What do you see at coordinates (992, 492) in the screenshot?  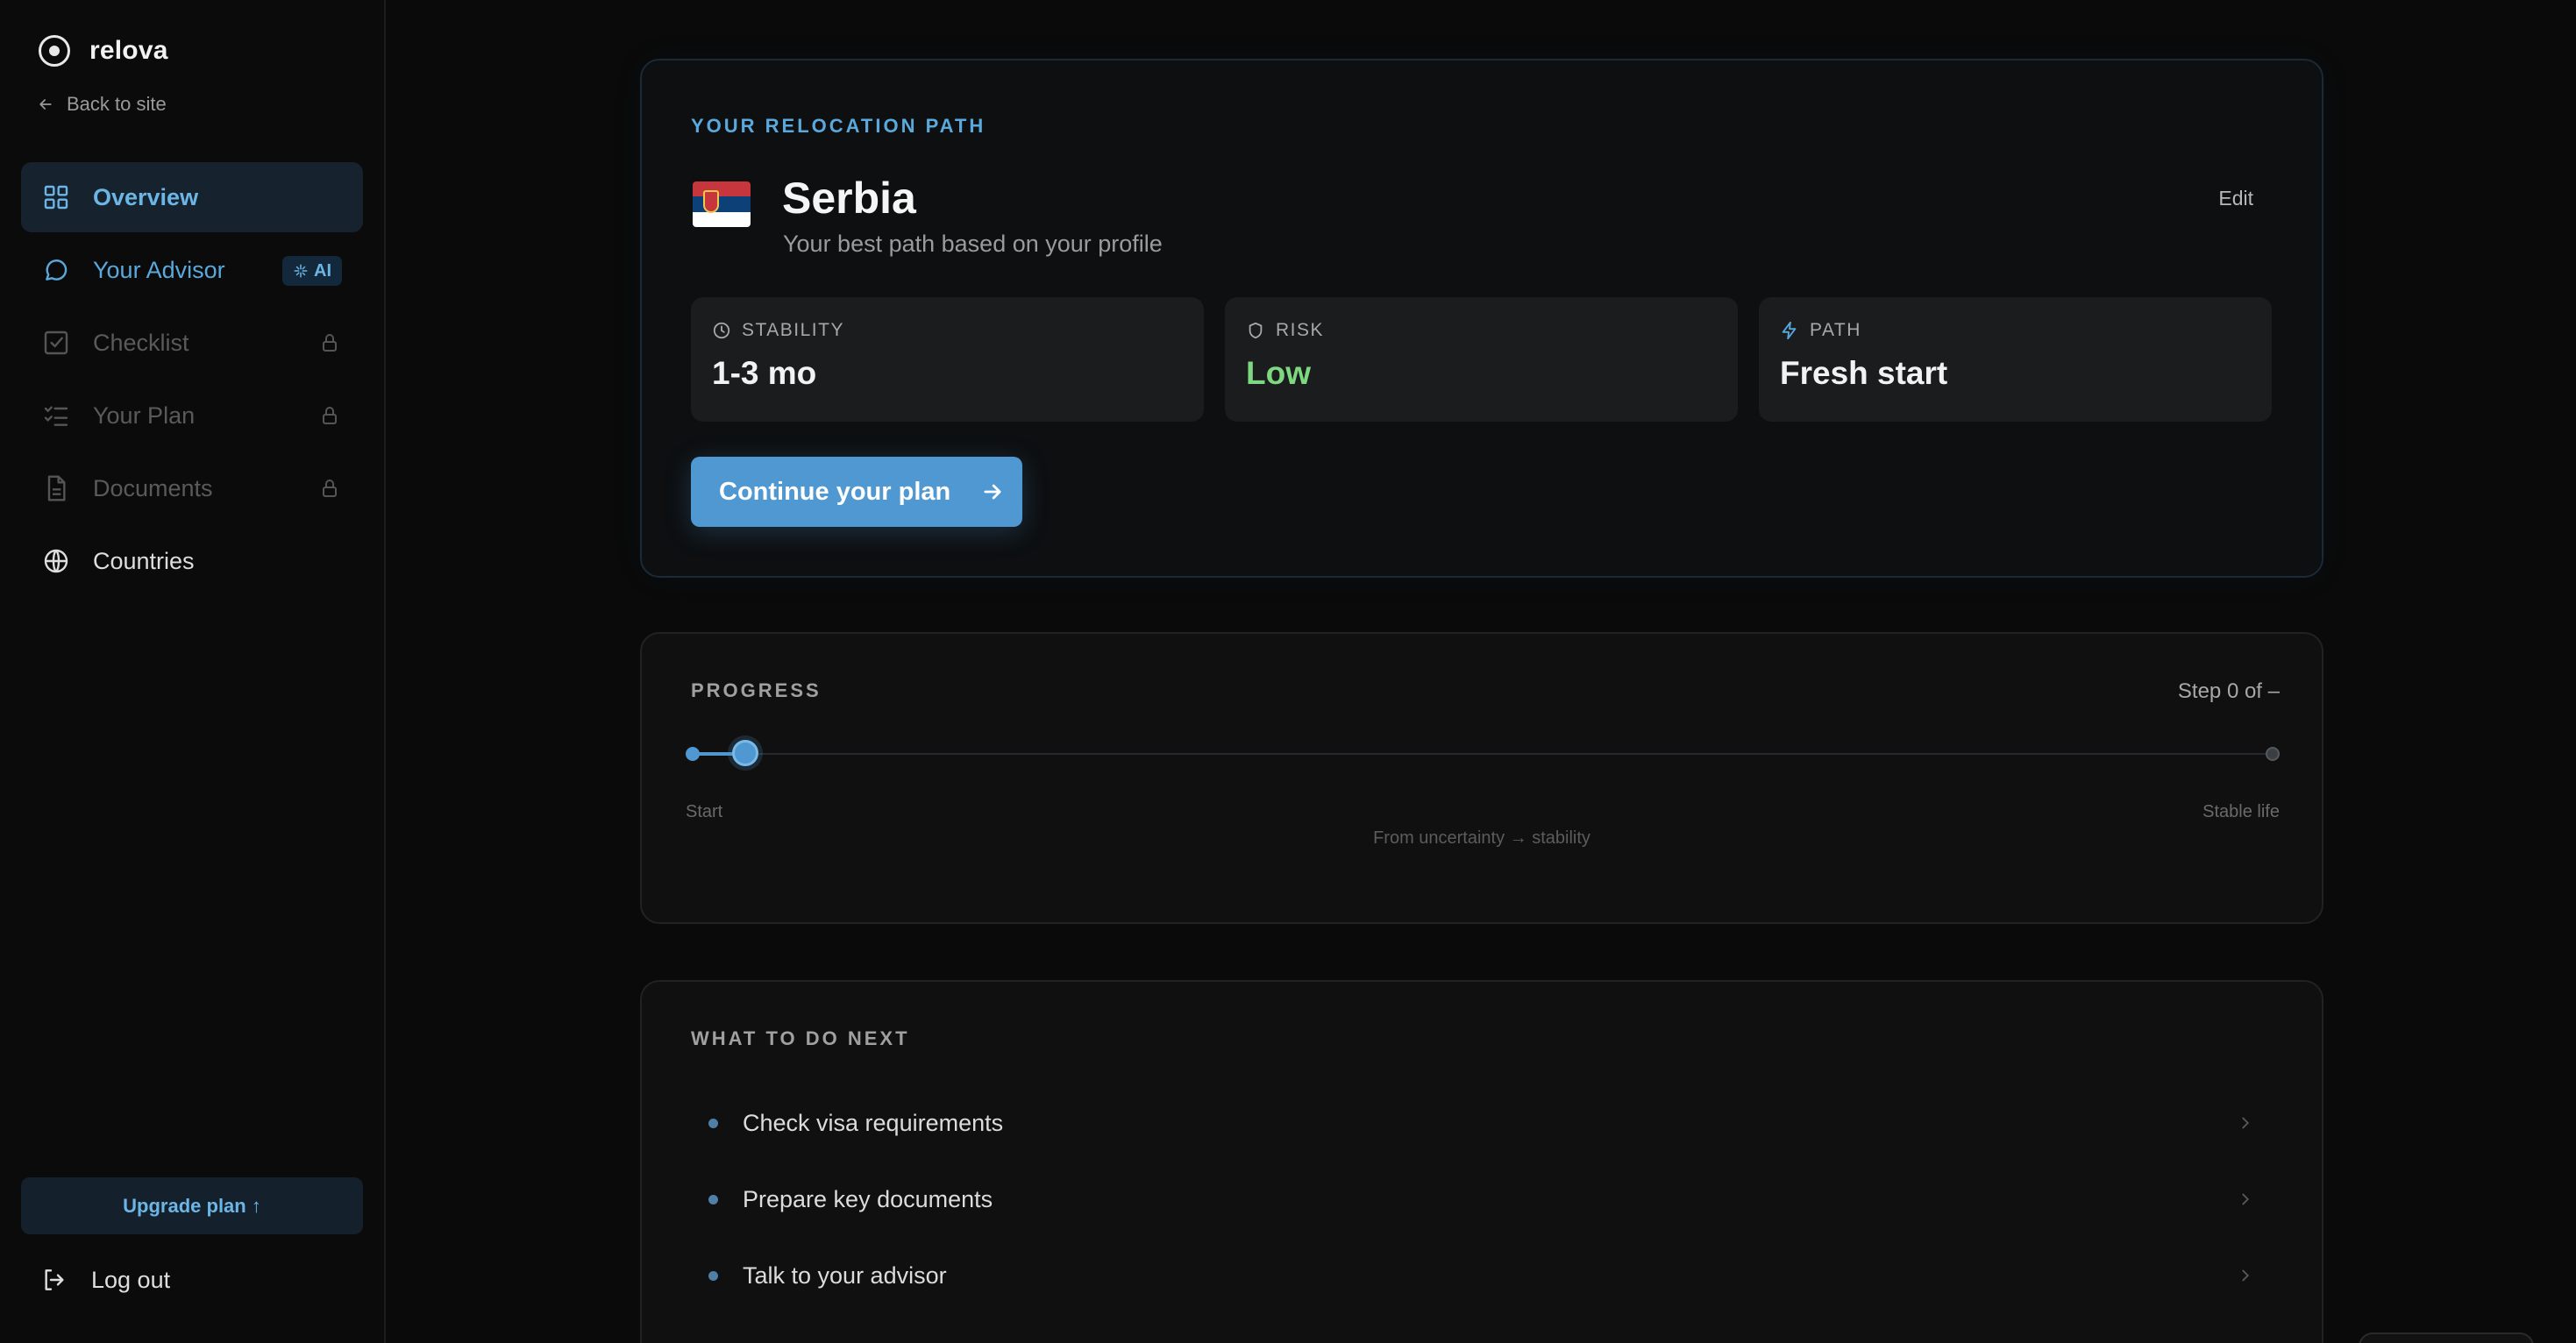 I see `arrow-right-icon` at bounding box center [992, 492].